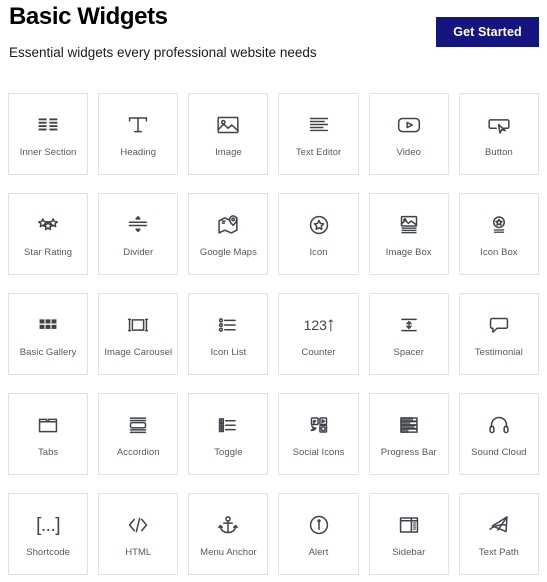  Describe the element at coordinates (318, 252) in the screenshot. I see `widget-label: Icon` at that location.